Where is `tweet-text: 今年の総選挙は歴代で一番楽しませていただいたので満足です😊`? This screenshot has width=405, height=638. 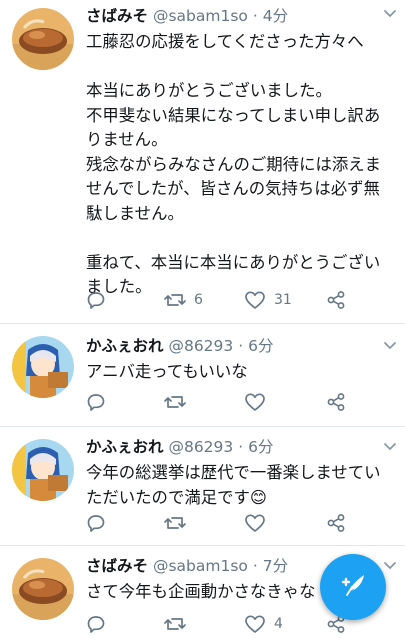
tweet-text: 今年の総選挙は歴代で一番楽しませていただいたので満足です😊 is located at coordinates (233, 485).